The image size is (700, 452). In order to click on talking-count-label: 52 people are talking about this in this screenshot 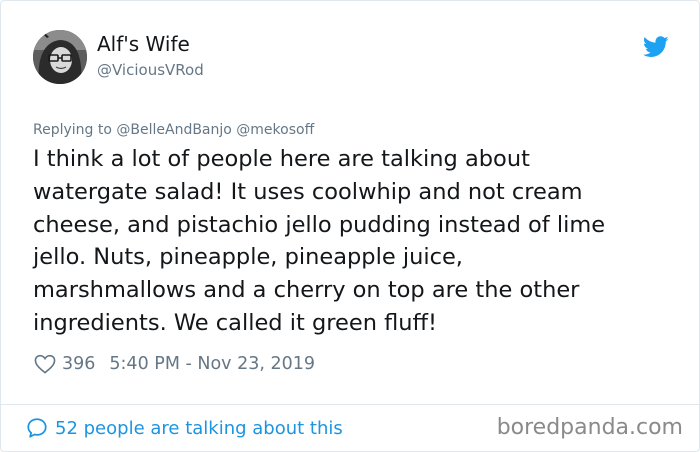, I will do `click(199, 428)`.